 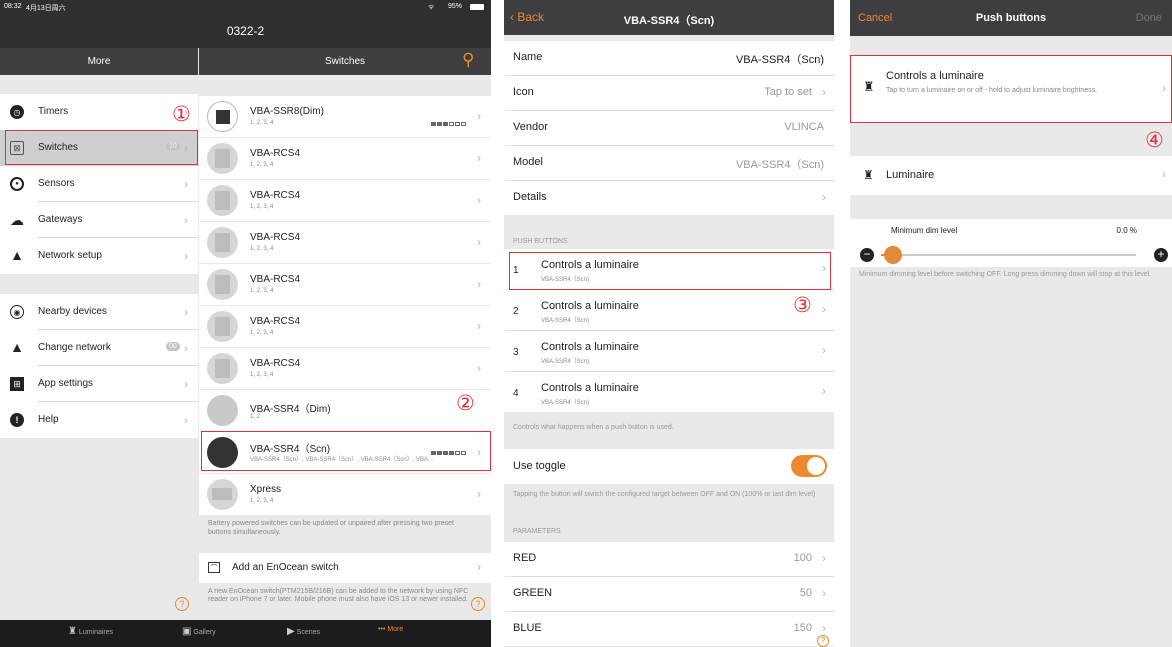 I want to click on settings-icon: ⊞, so click(x=17, y=384).